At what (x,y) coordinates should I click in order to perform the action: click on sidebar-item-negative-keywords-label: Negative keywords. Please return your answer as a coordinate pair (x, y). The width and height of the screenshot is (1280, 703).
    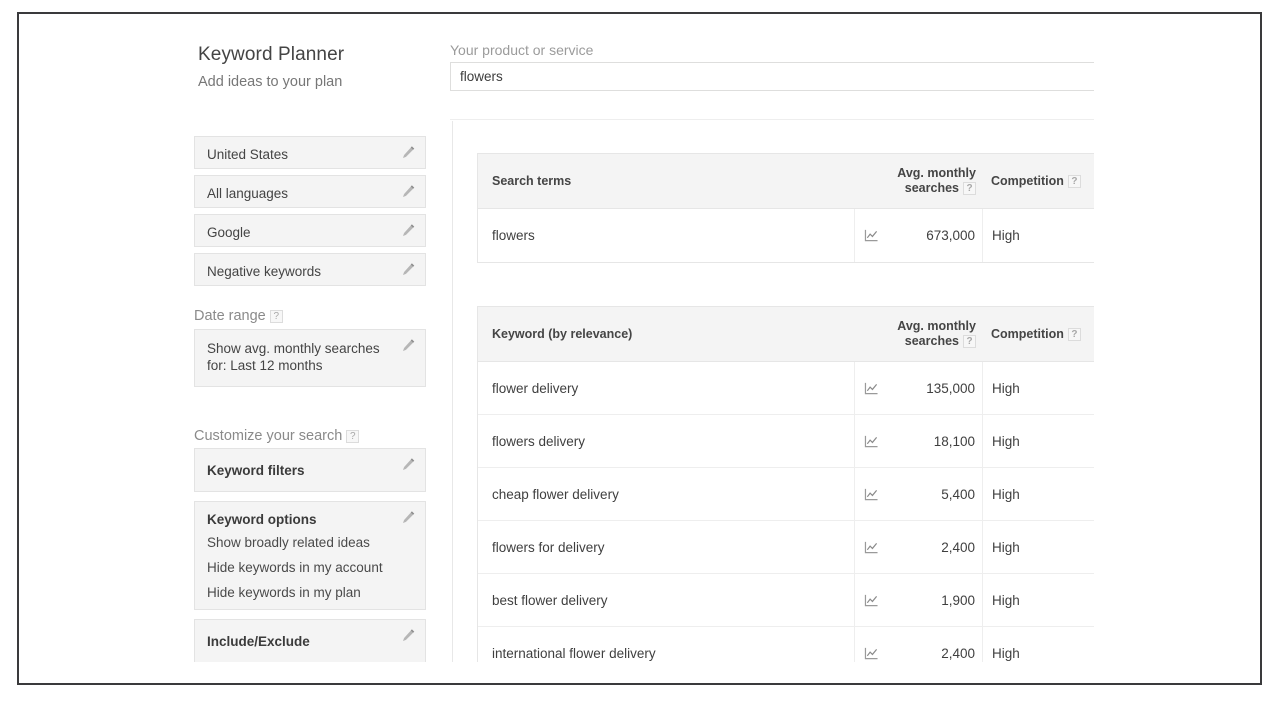
    Looking at the image, I should click on (264, 271).